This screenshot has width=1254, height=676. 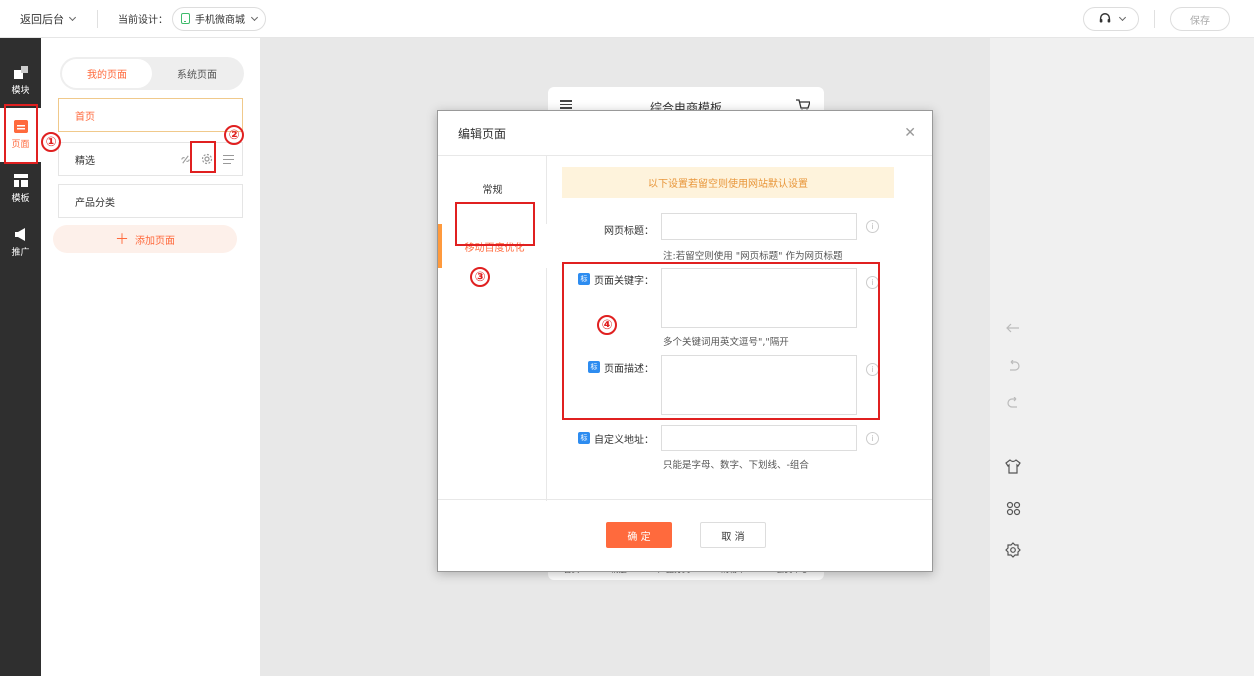 I want to click on back-to-admin-button: 返回后台, so click(x=48, y=19).